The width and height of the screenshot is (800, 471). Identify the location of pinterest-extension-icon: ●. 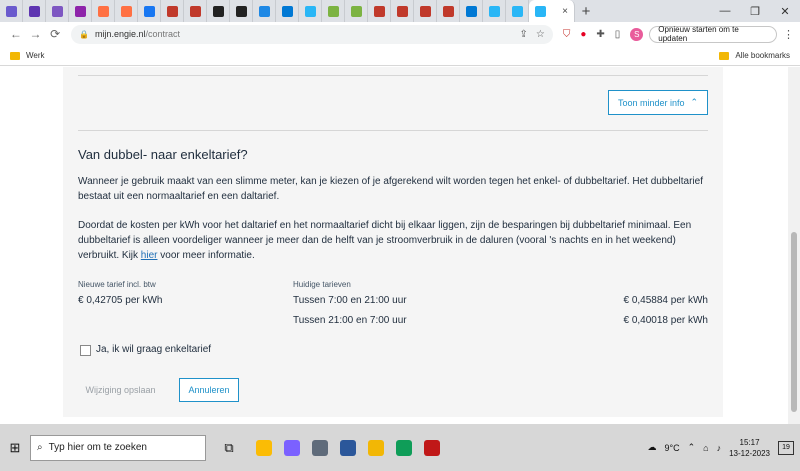
(583, 34).